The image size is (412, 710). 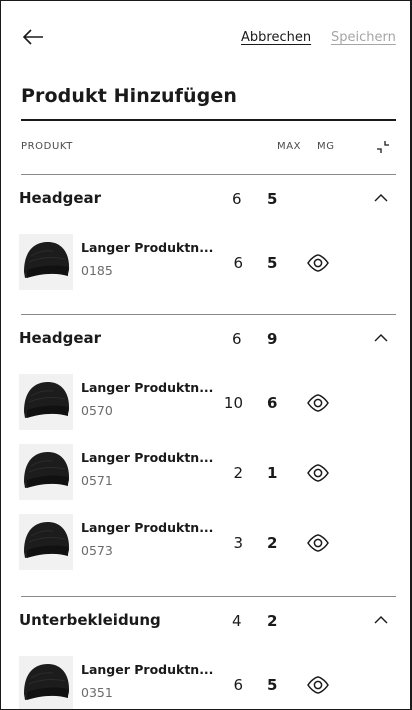 I want to click on product-mg: 6, so click(x=272, y=403).